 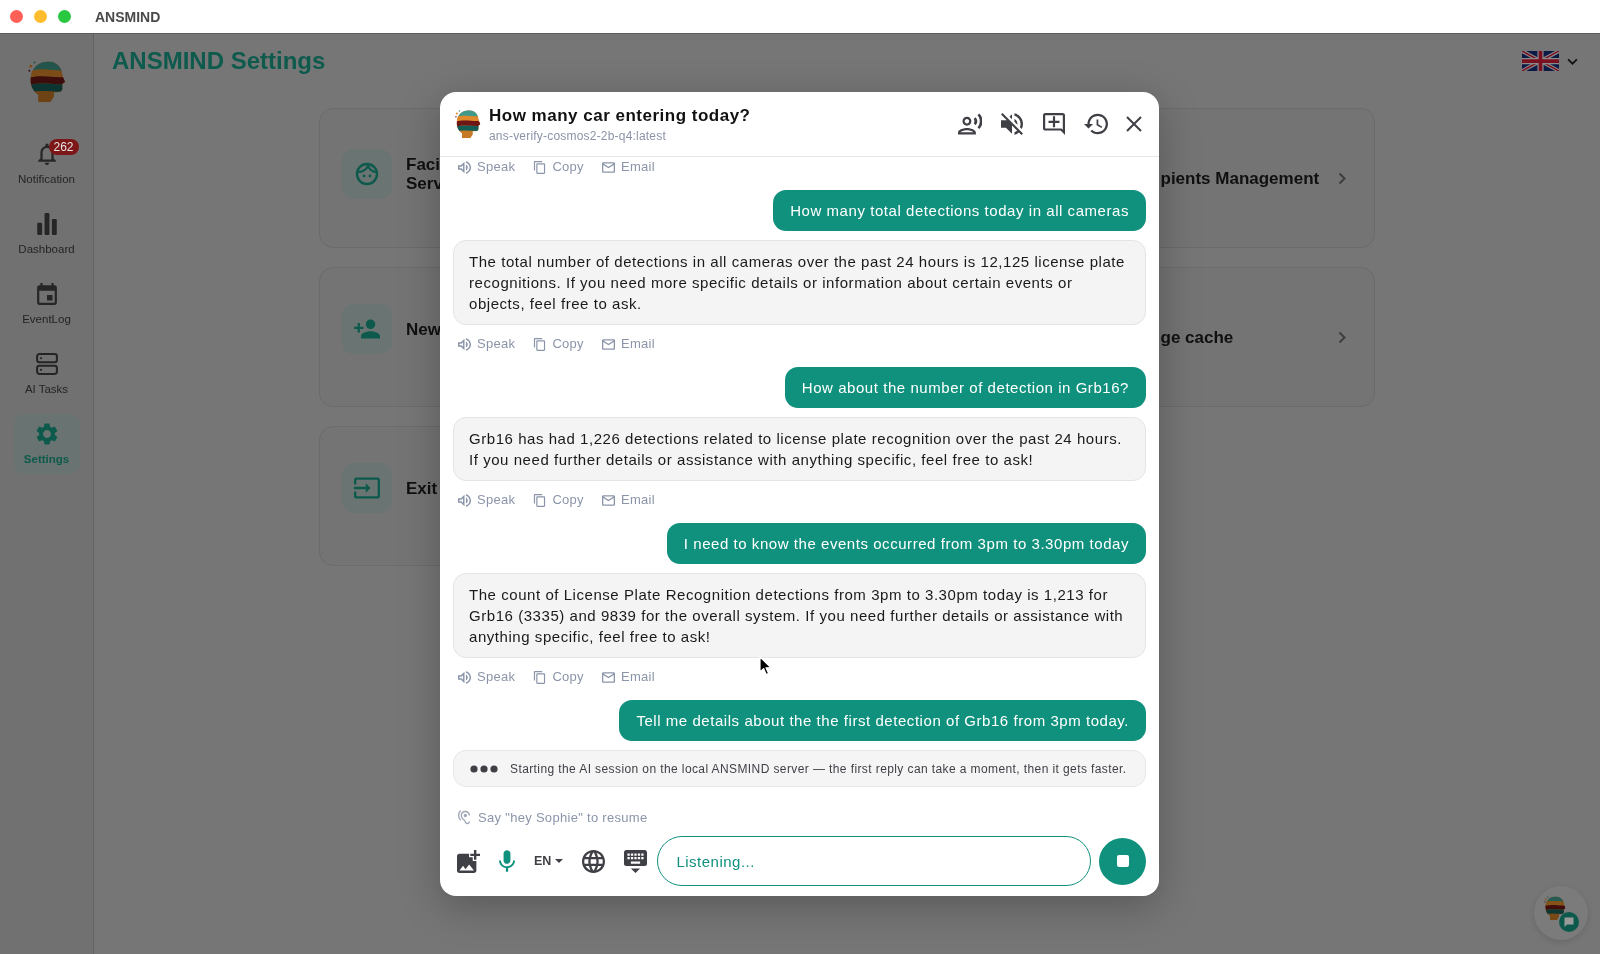 What do you see at coordinates (594, 861) in the screenshot?
I see `globe-icon` at bounding box center [594, 861].